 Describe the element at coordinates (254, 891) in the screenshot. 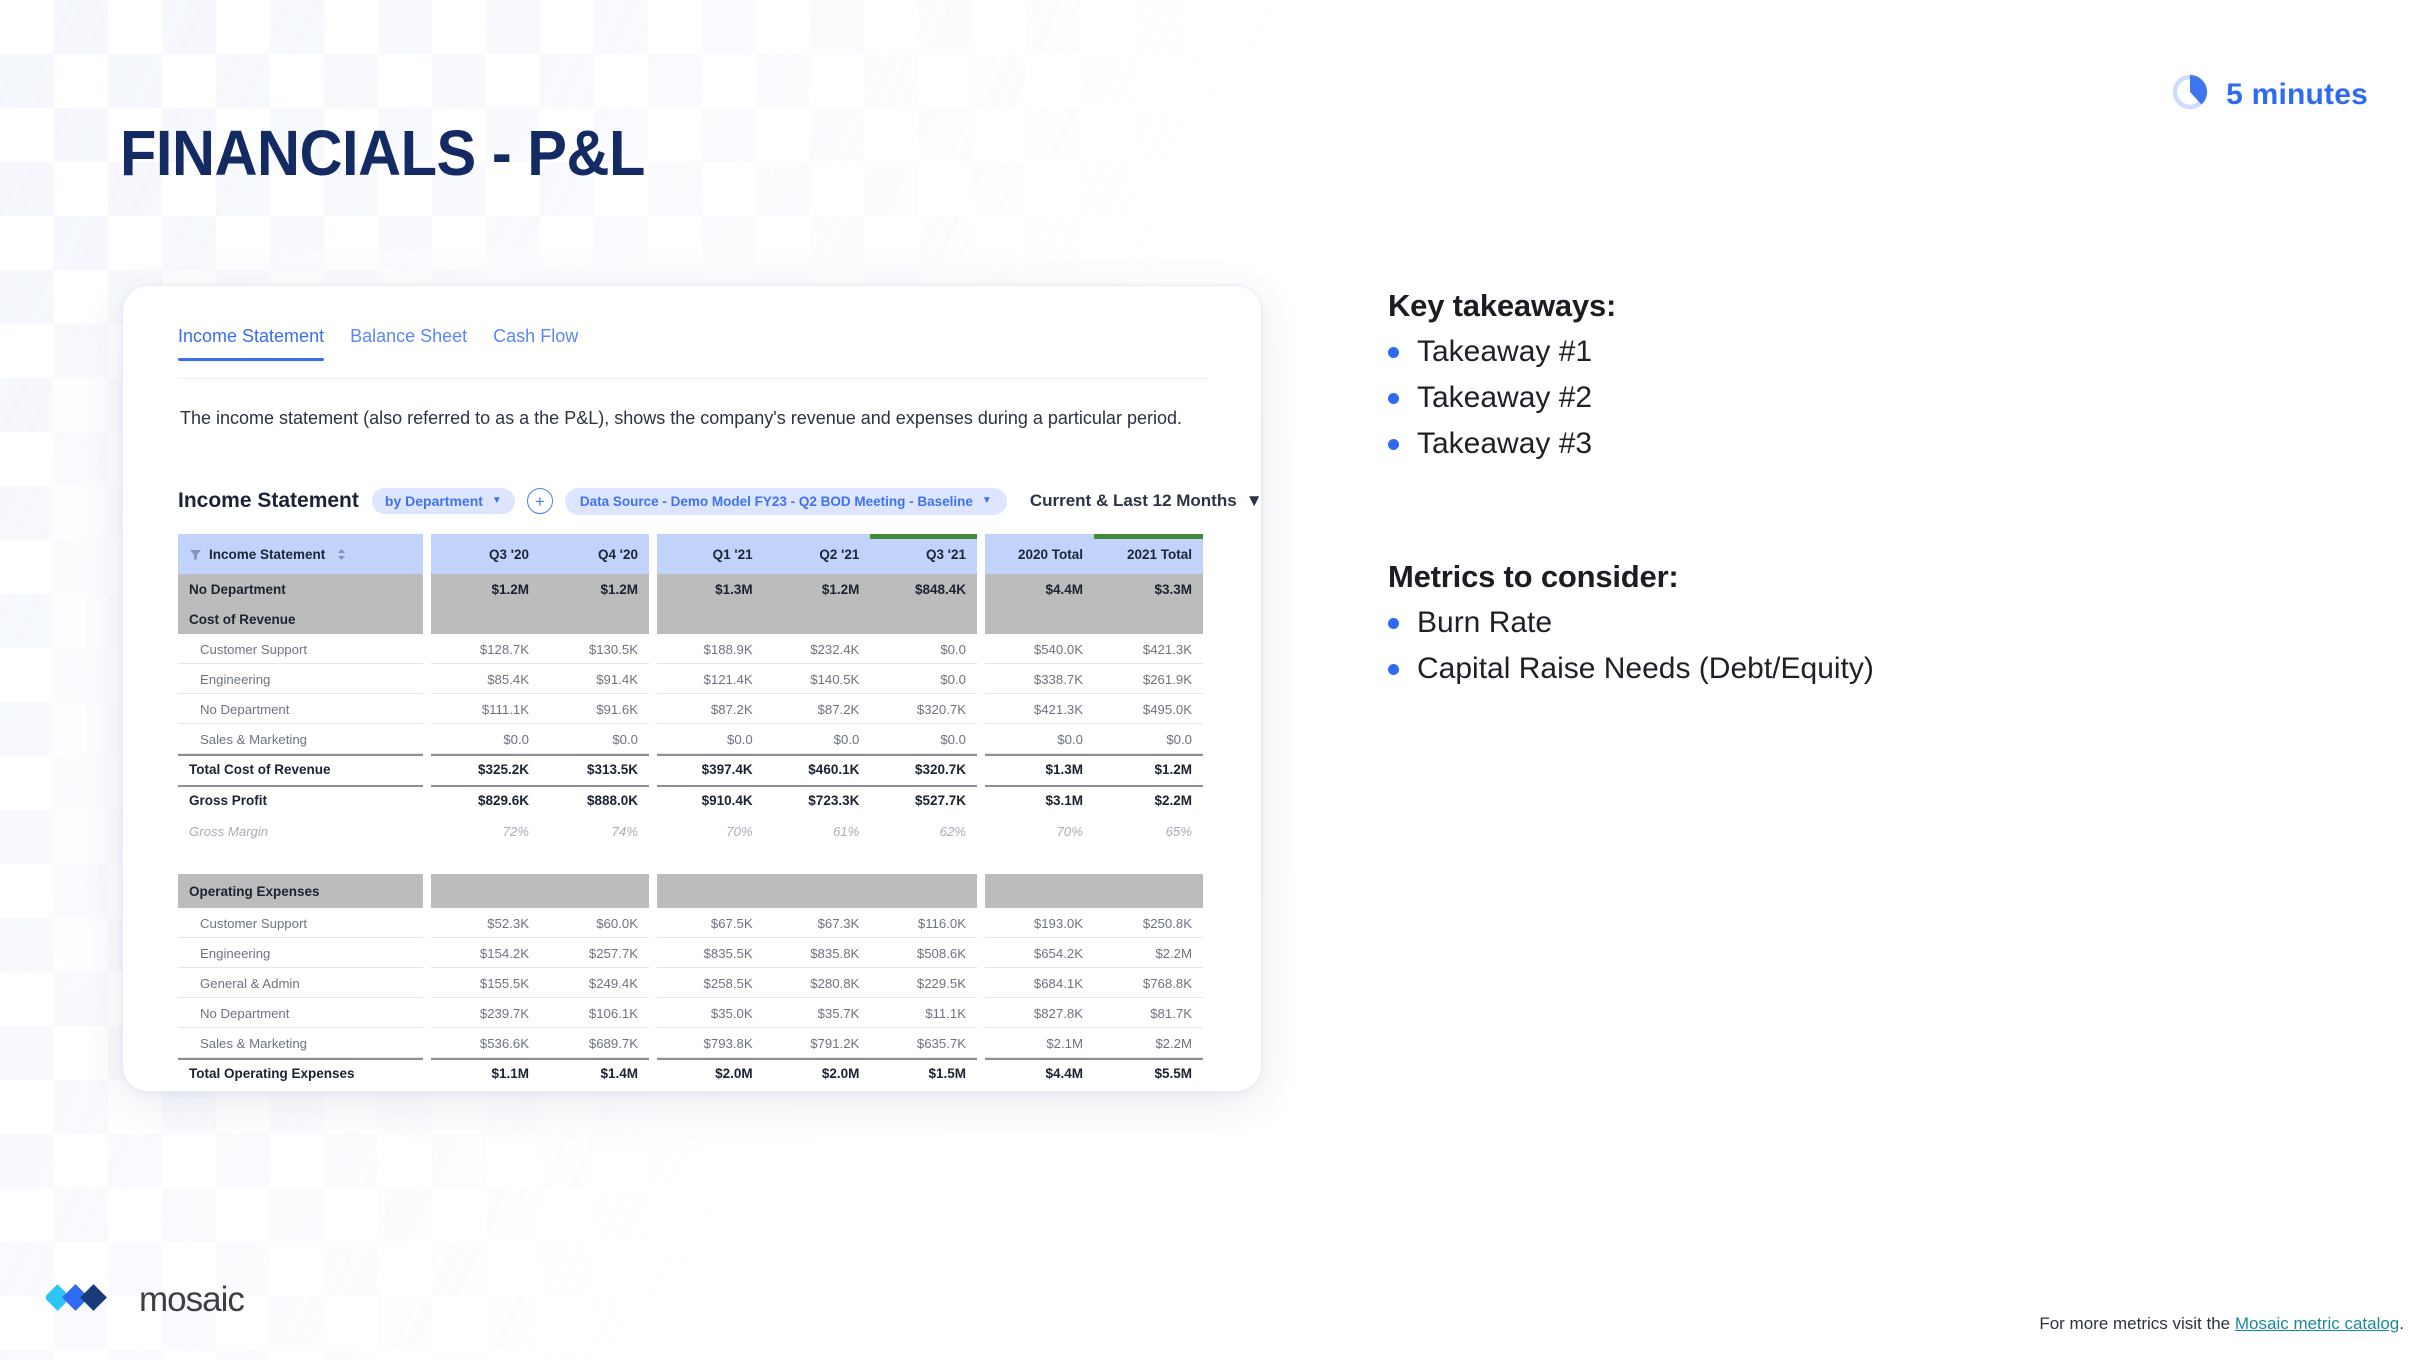

I see `row-label: Operating Expenses` at that location.